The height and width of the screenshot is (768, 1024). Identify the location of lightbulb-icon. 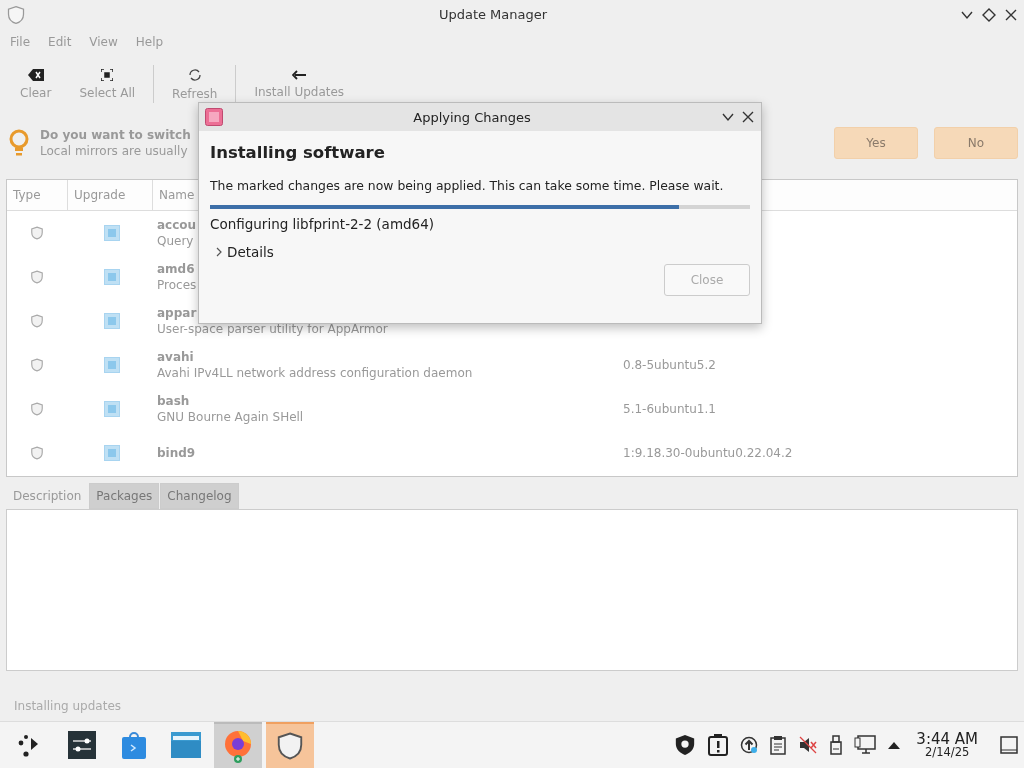
(19, 143).